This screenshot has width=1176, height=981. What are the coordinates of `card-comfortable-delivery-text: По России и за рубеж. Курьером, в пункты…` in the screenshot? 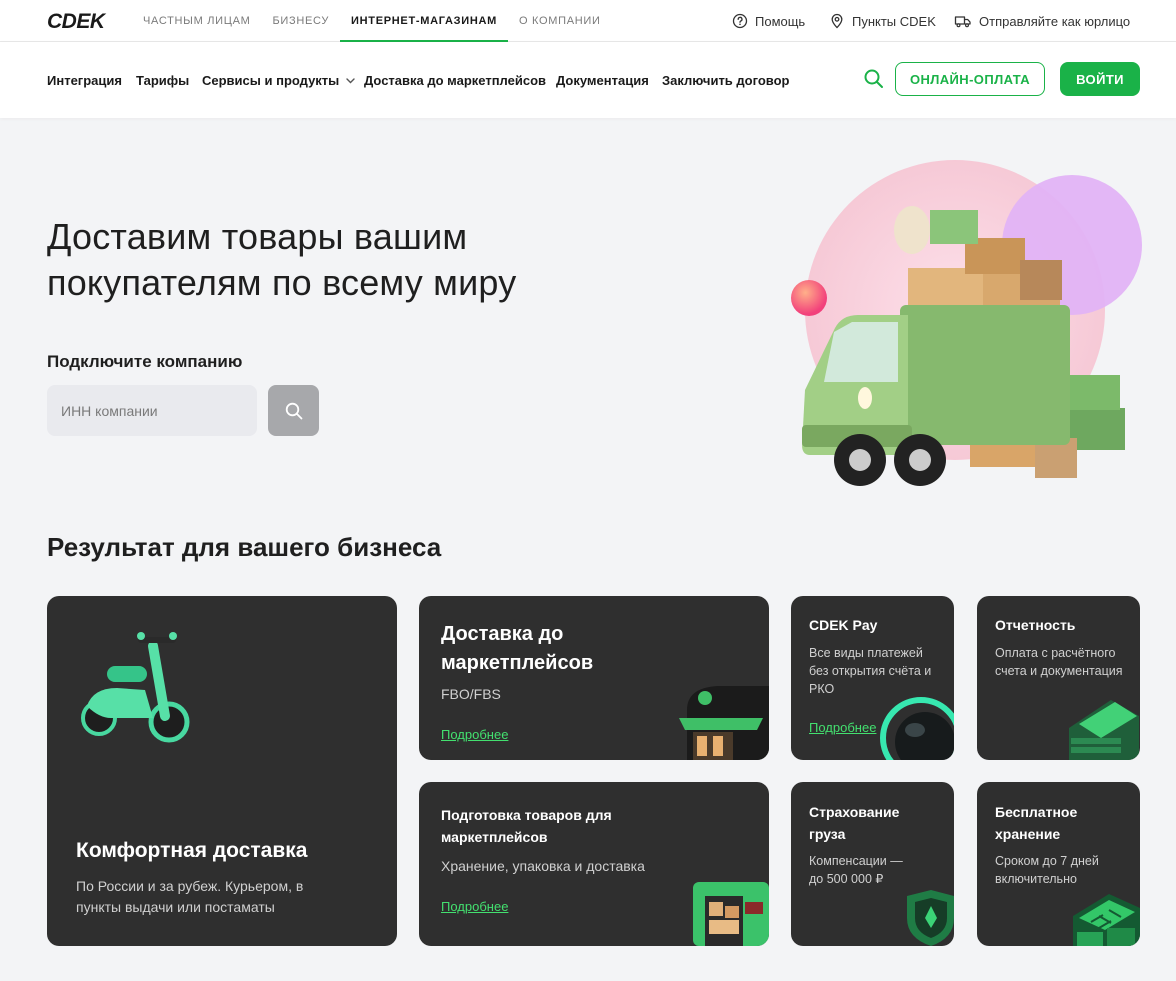 It's located at (190, 896).